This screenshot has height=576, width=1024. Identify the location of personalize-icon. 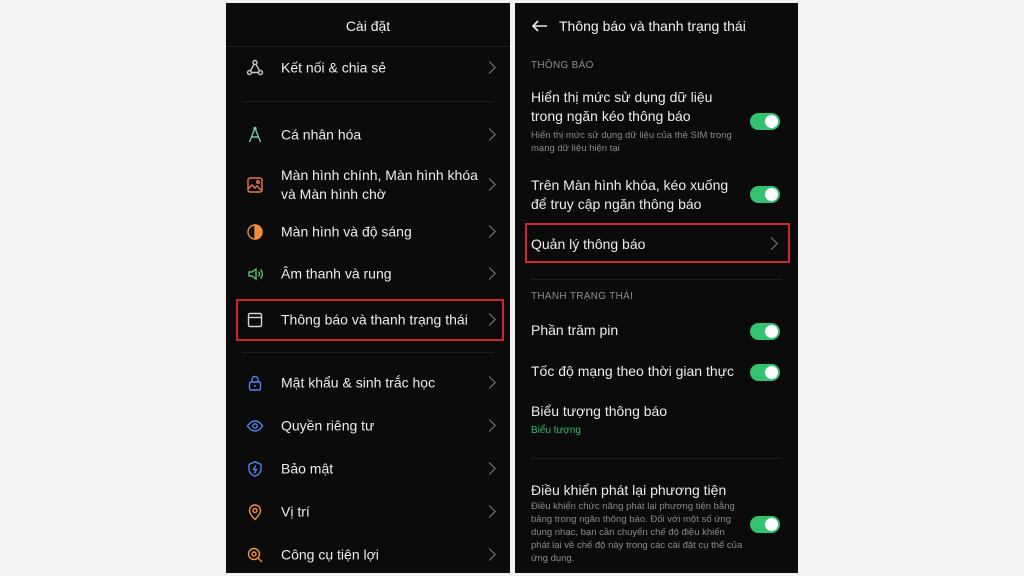
(255, 134).